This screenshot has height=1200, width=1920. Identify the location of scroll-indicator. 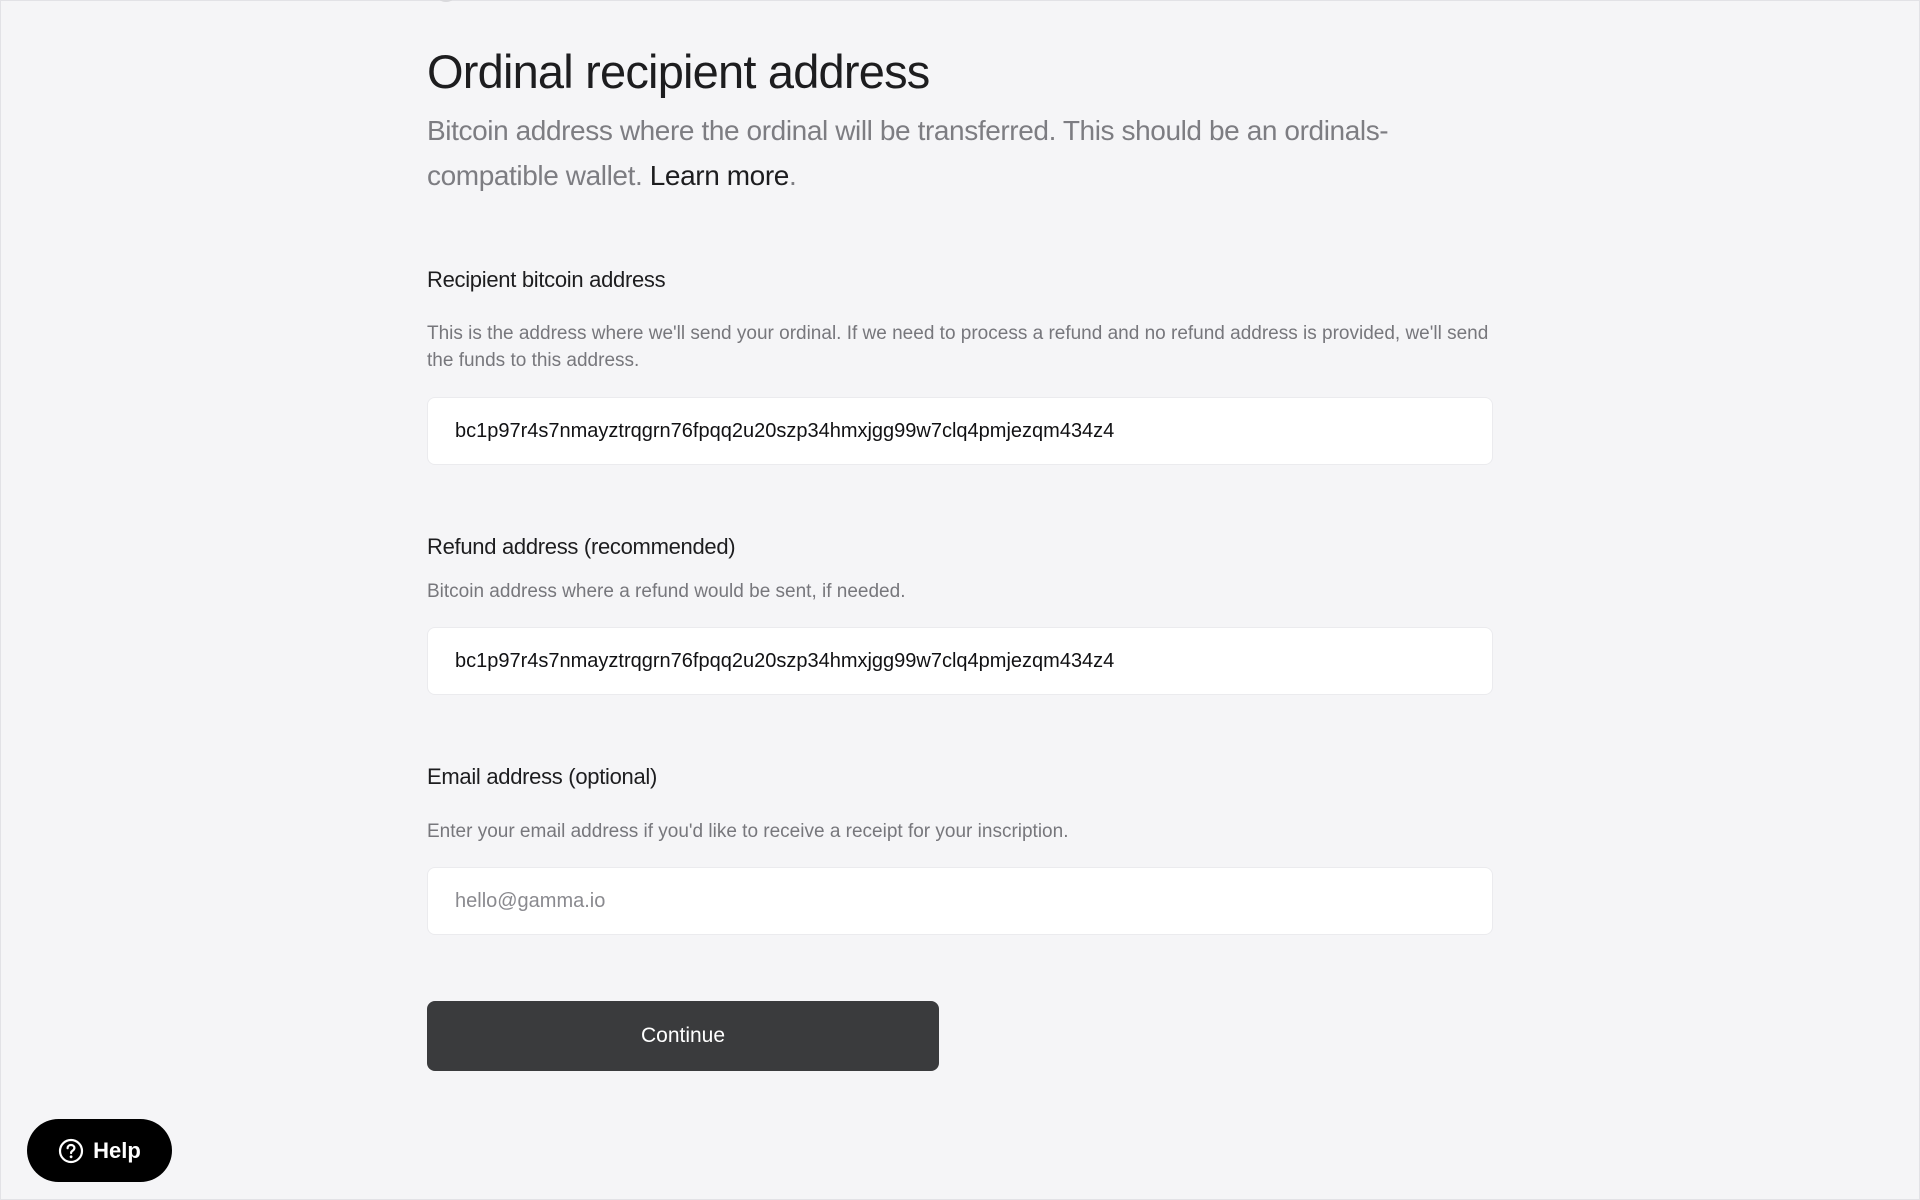
(446, 1).